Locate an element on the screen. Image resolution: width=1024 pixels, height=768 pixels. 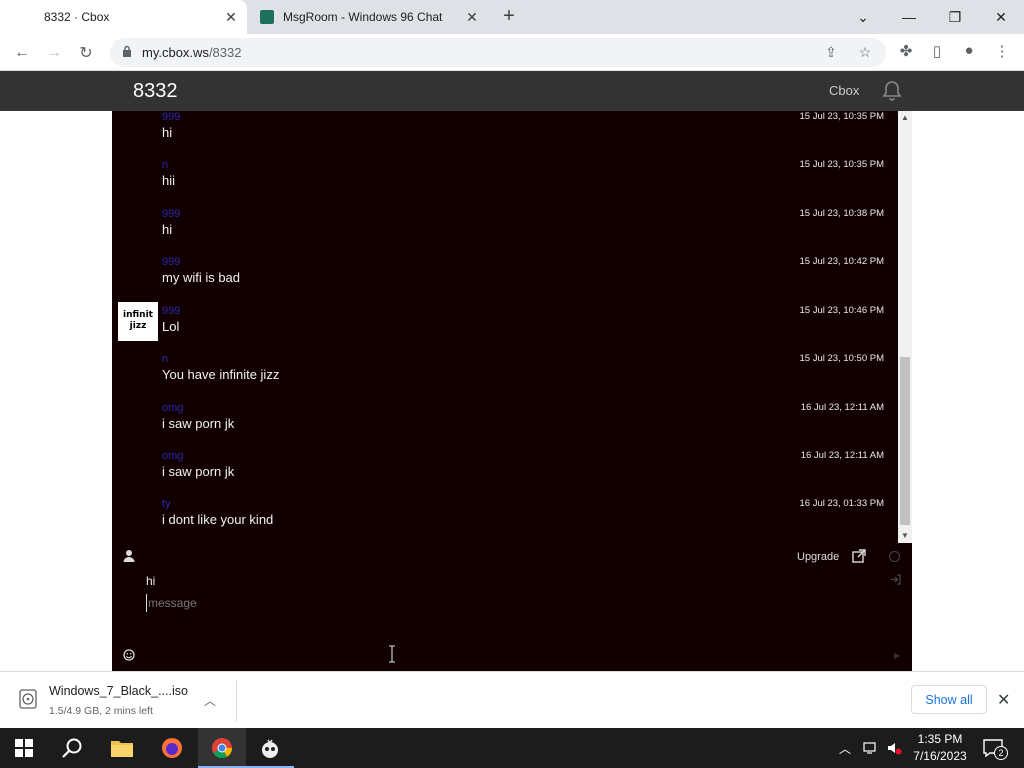
minimize-icon: — is located at coordinates (909, 17).